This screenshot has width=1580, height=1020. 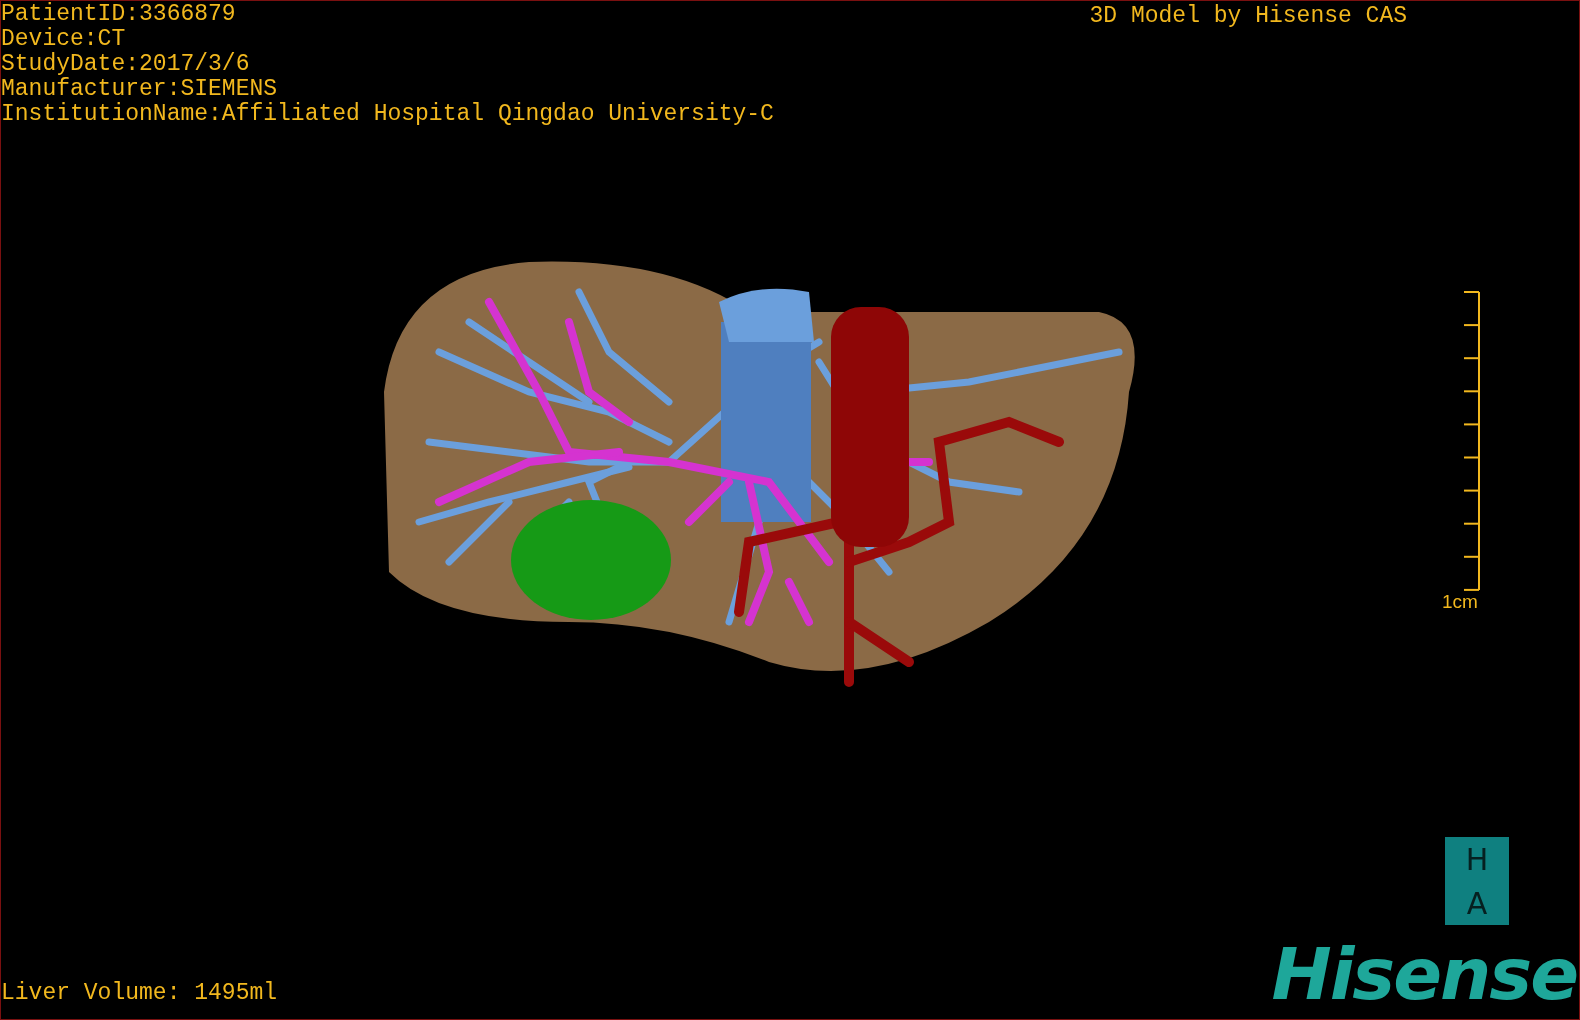 What do you see at coordinates (119, 14) in the screenshot?
I see `patient-info-text: PatientID:3366879` at bounding box center [119, 14].